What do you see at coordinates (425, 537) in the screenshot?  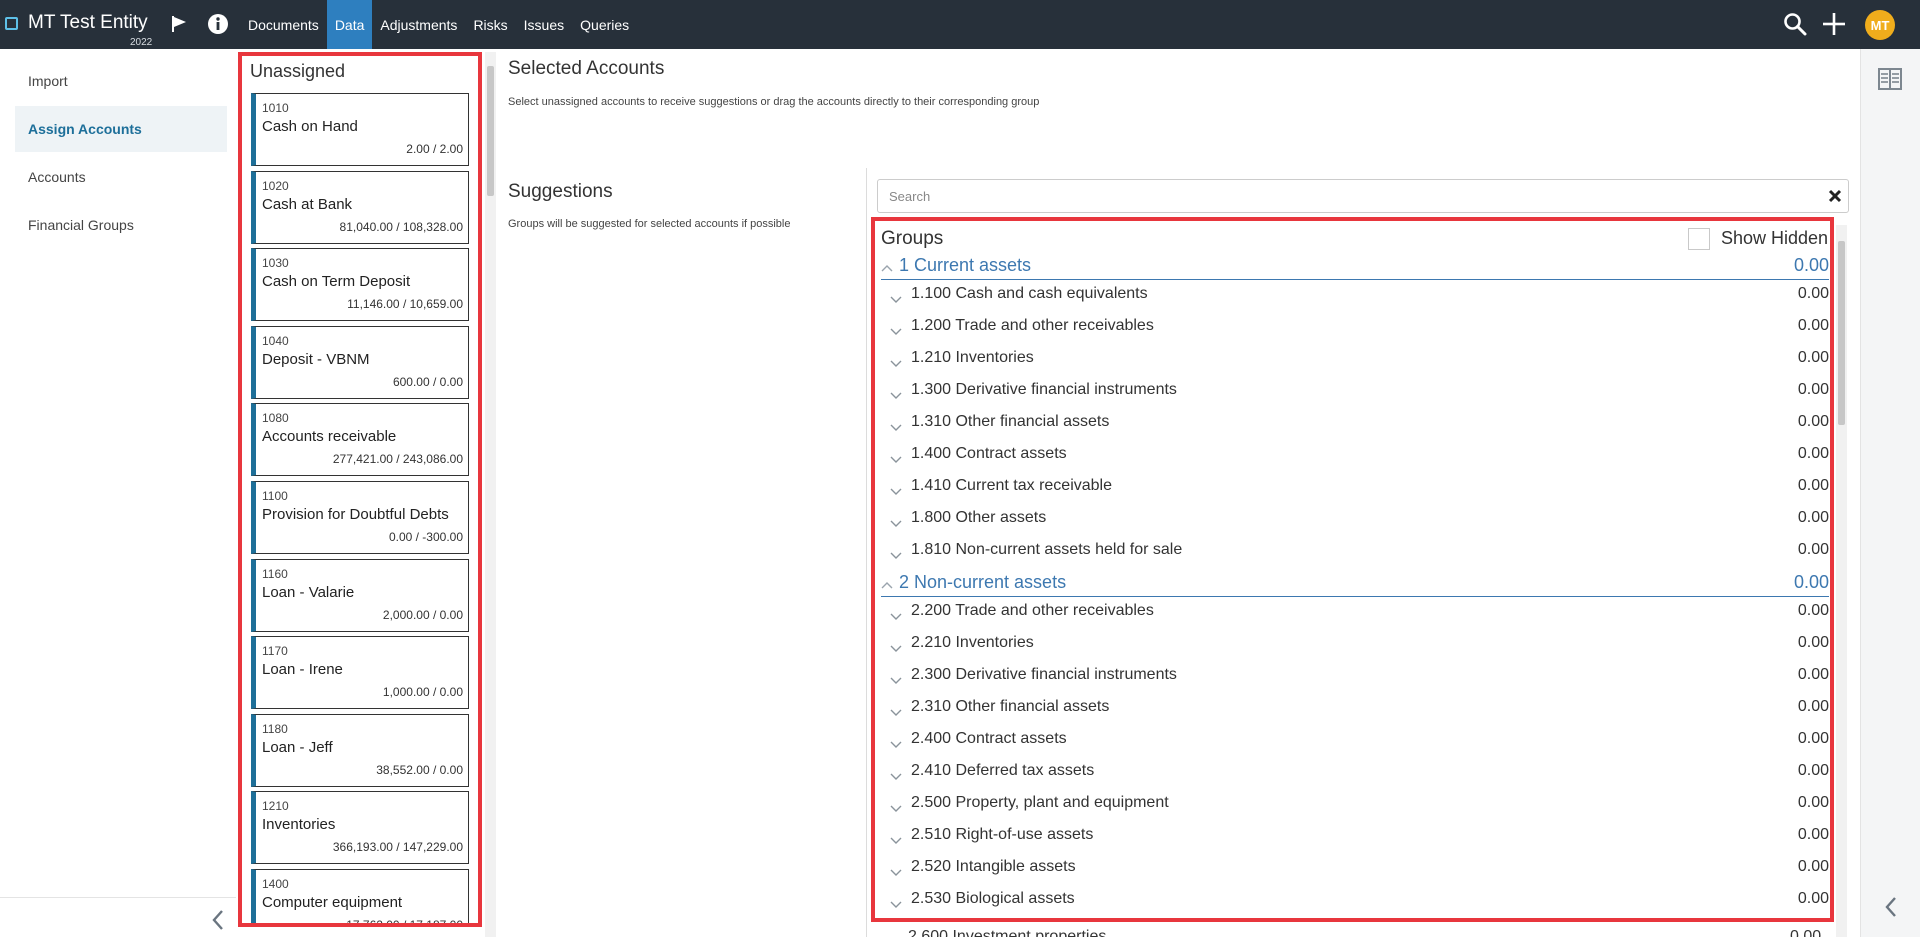 I see `account-amount: 0.00 / -300.00` at bounding box center [425, 537].